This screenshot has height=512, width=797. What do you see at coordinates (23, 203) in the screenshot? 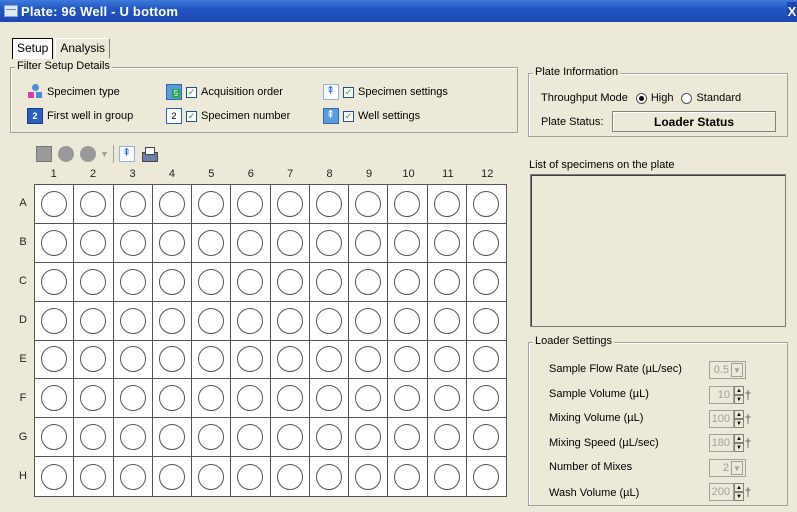
I see `row-header: A` at bounding box center [23, 203].